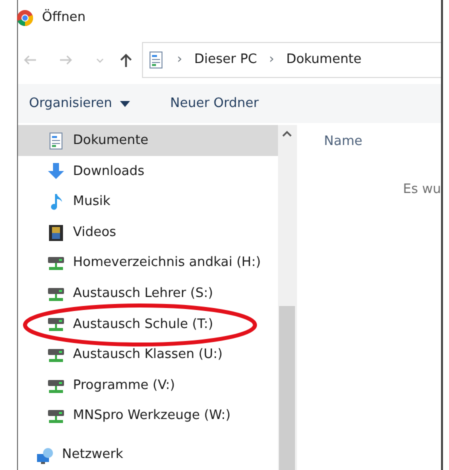 The height and width of the screenshot is (470, 449). I want to click on sidebar-item: Programme (V:), so click(148, 385).